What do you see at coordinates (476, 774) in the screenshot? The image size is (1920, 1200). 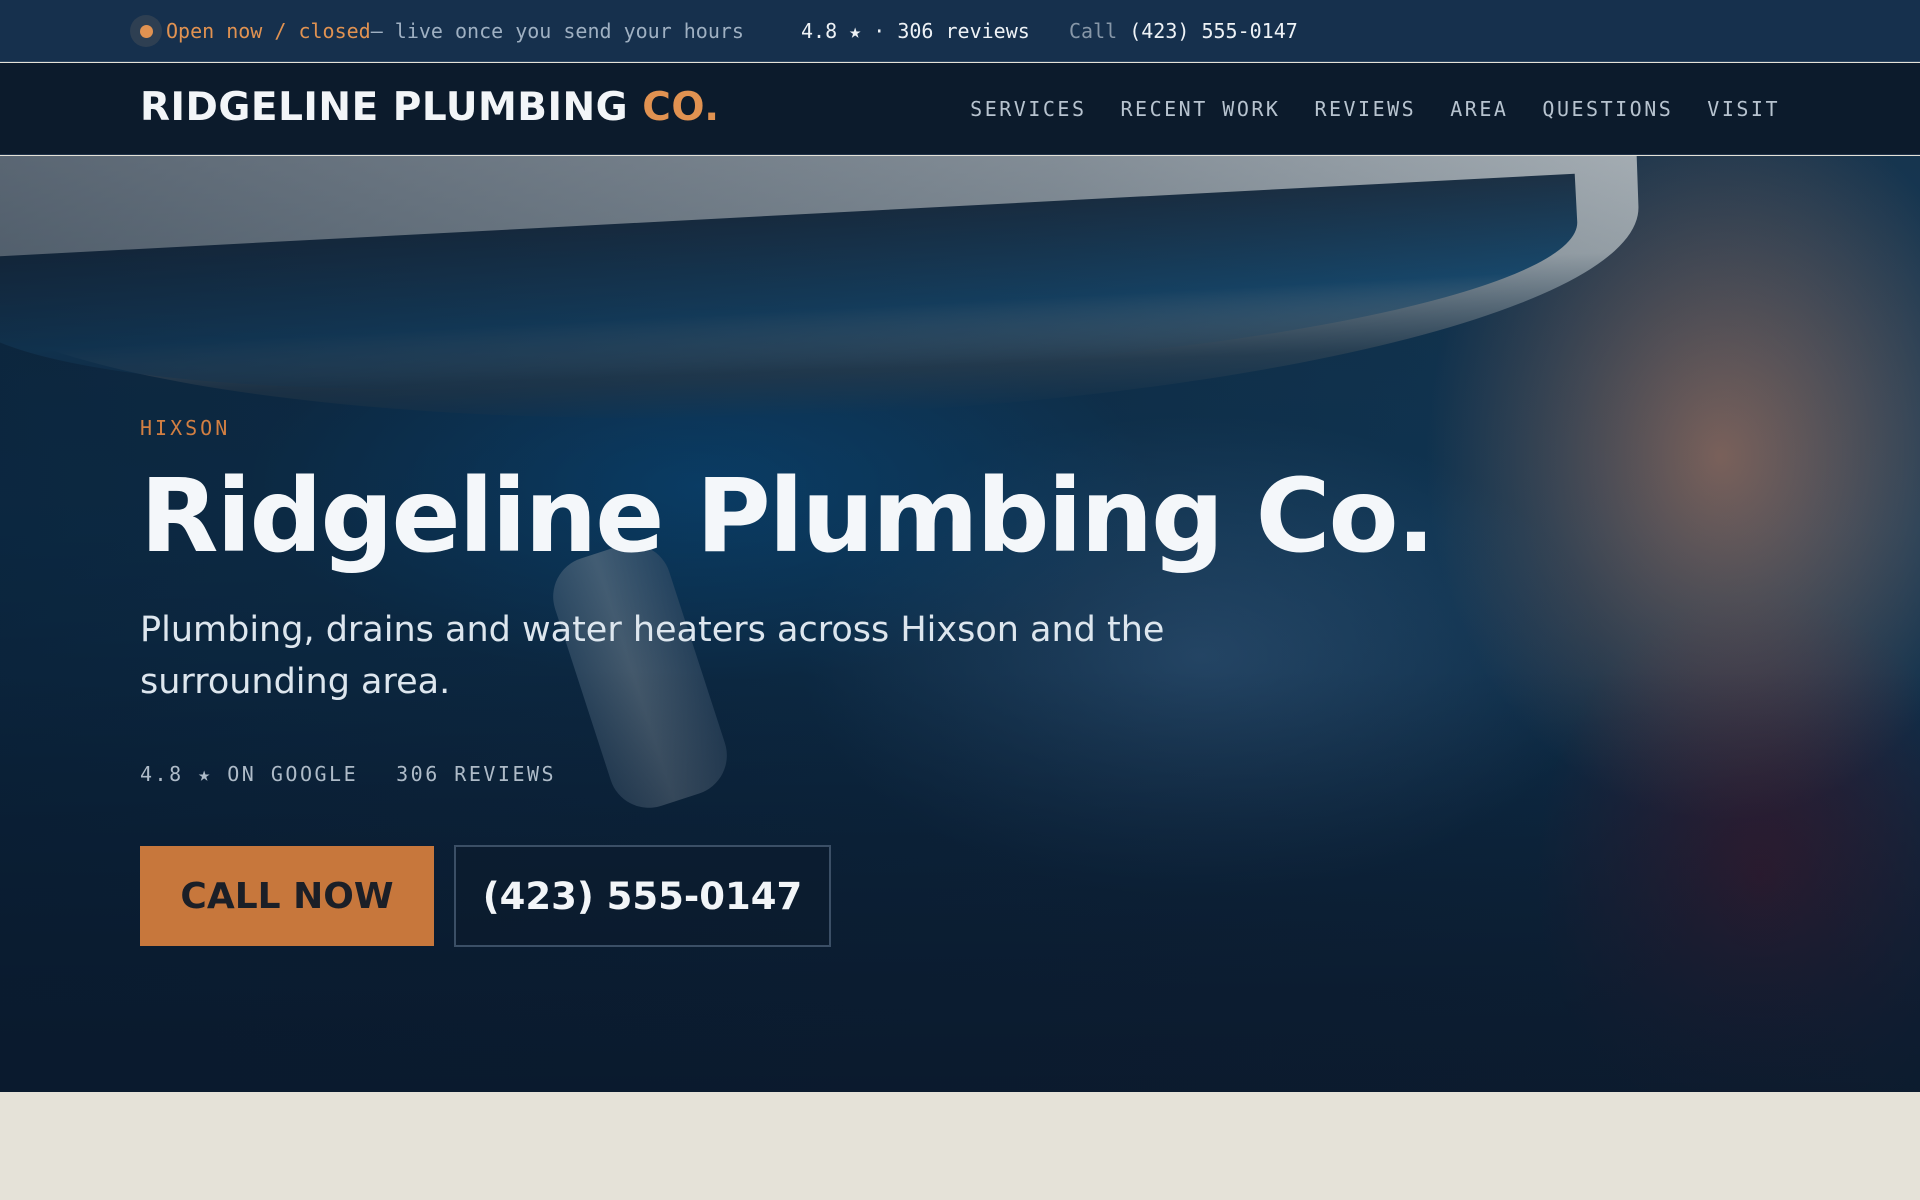 I see `hero-review-count: 306 REVIEWS` at bounding box center [476, 774].